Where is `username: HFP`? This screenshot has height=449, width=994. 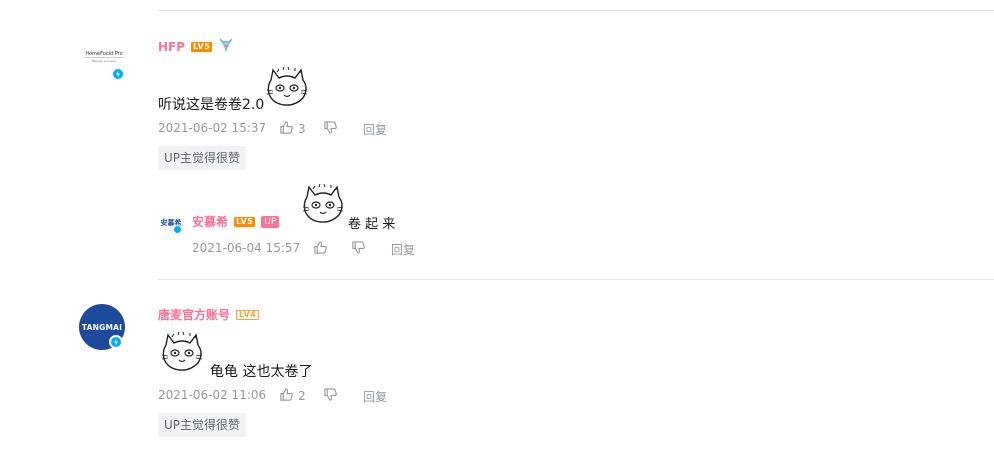
username: HFP is located at coordinates (171, 47).